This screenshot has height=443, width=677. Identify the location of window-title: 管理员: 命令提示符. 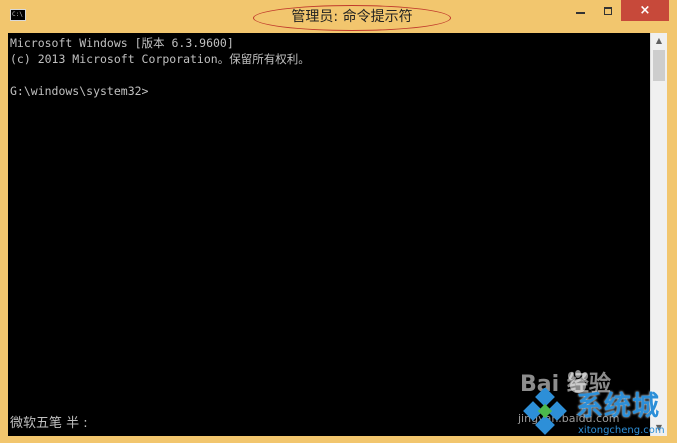
(352, 18).